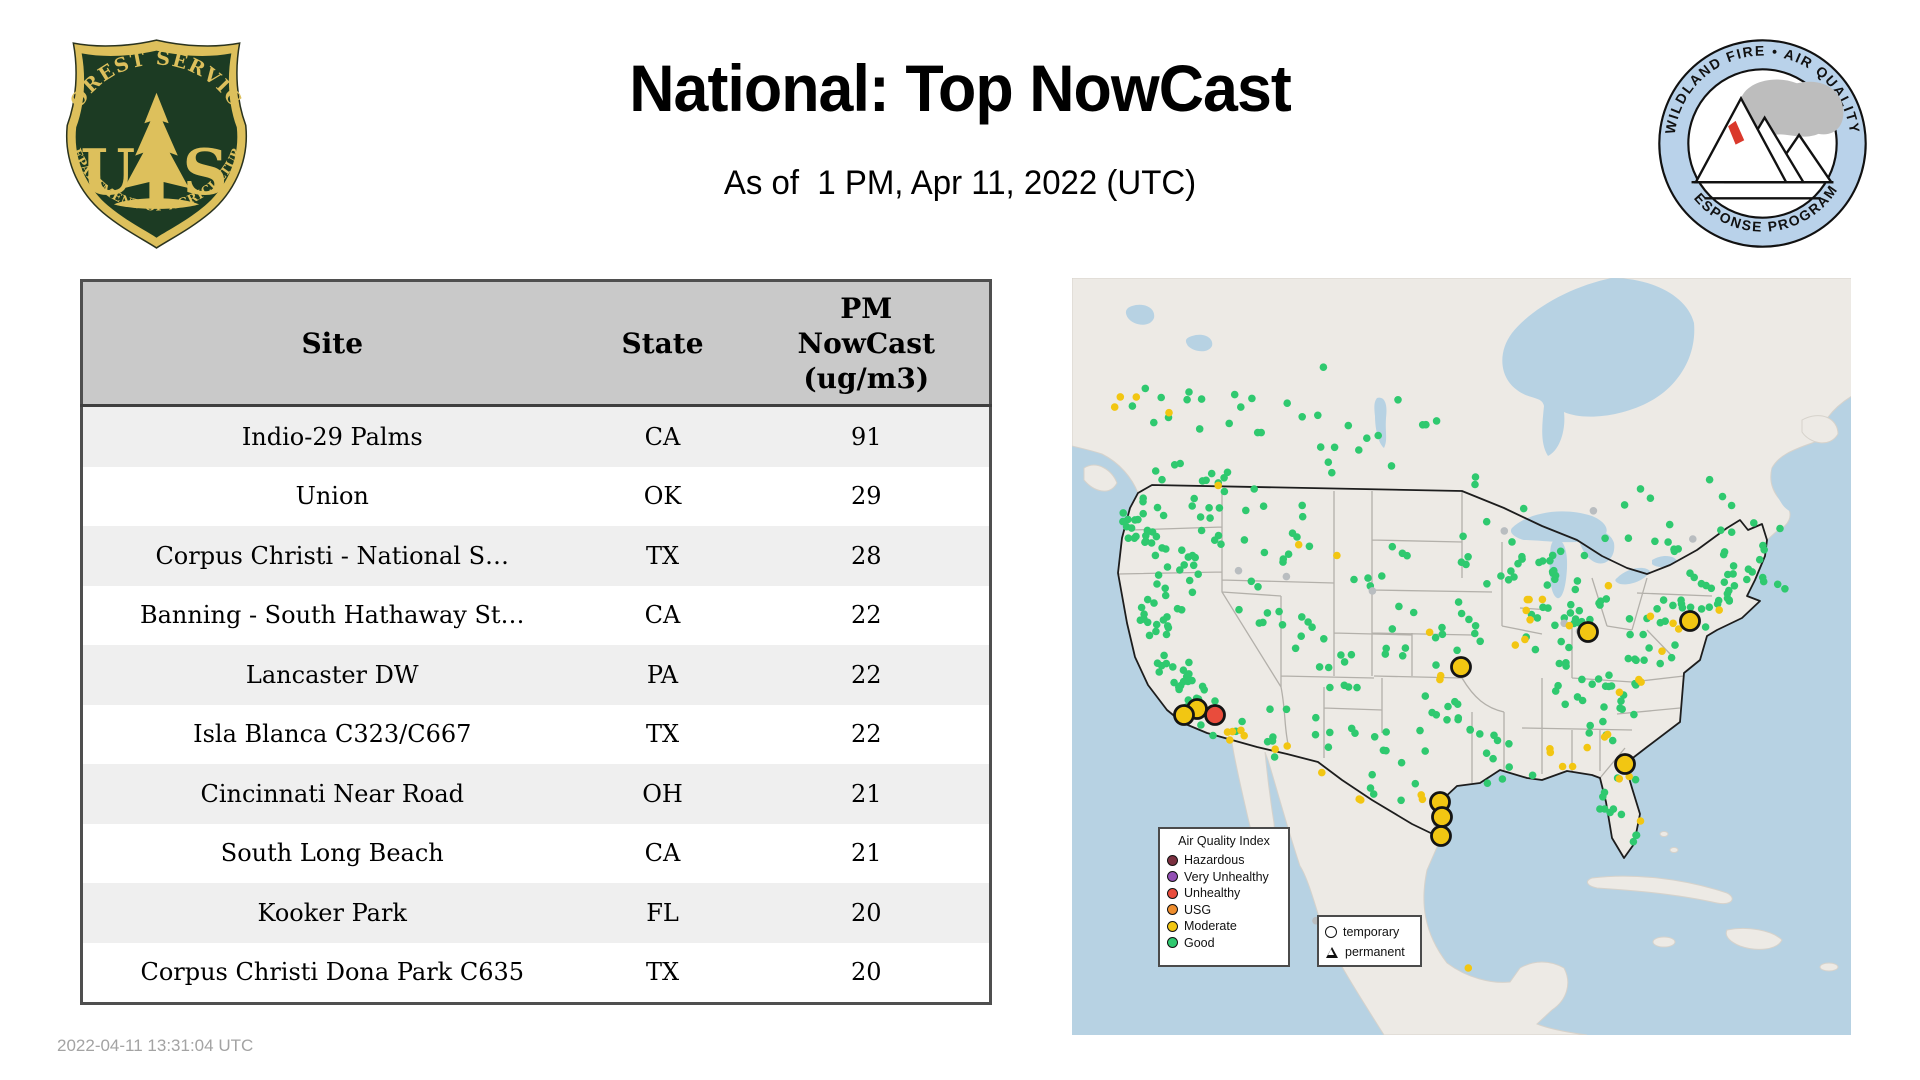  Describe the element at coordinates (1442, 817) in the screenshot. I see `moderate-large-marker` at that location.